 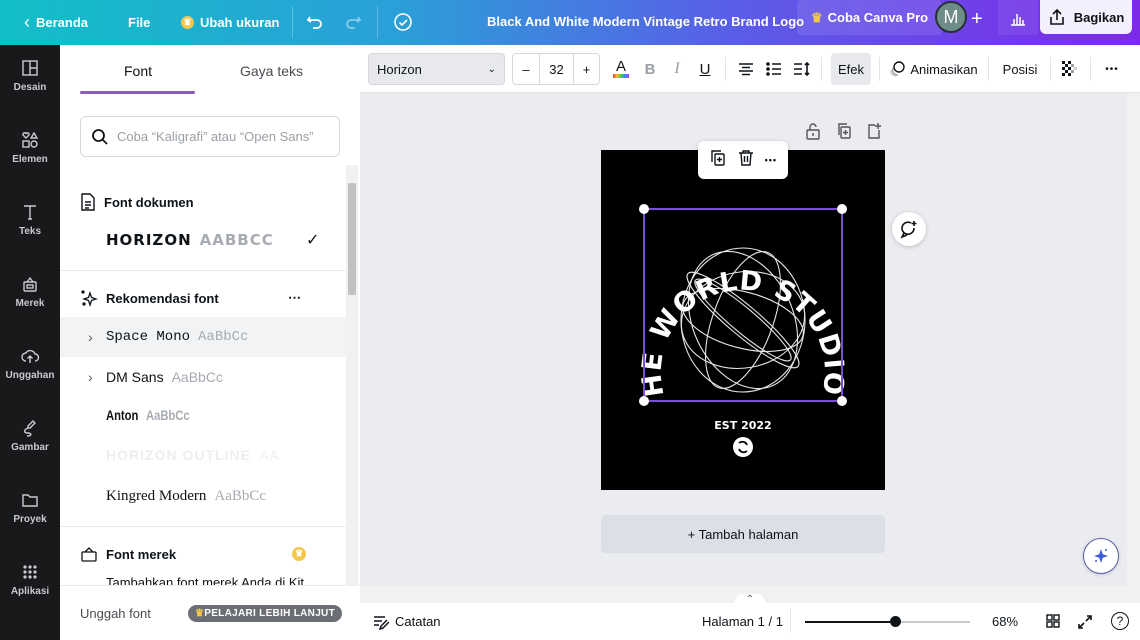 I want to click on zoom-slider, so click(x=887, y=621).